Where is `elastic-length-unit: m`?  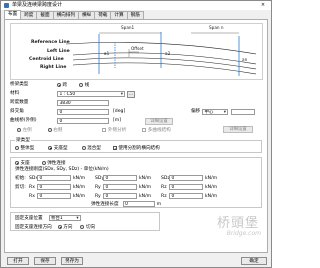
elastic-length-unit: m is located at coordinates (159, 204).